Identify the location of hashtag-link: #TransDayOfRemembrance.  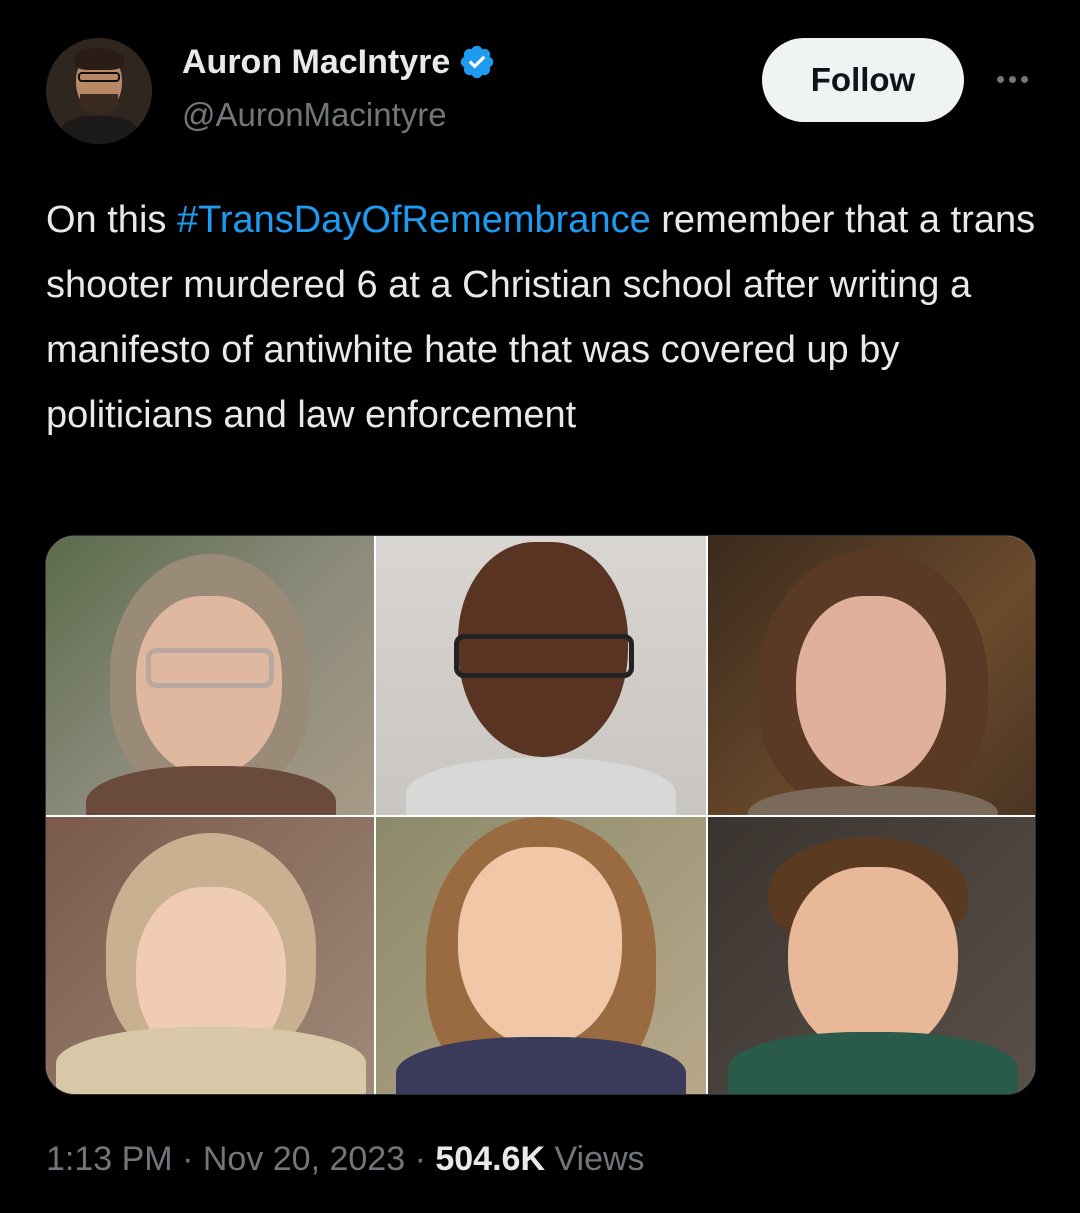
(414, 220).